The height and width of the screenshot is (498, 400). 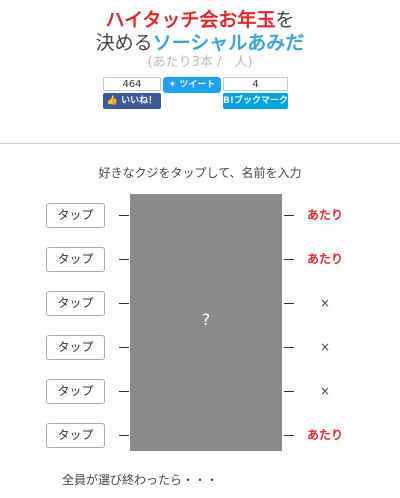 What do you see at coordinates (255, 84) in the screenshot?
I see `hatena-count: 4` at bounding box center [255, 84].